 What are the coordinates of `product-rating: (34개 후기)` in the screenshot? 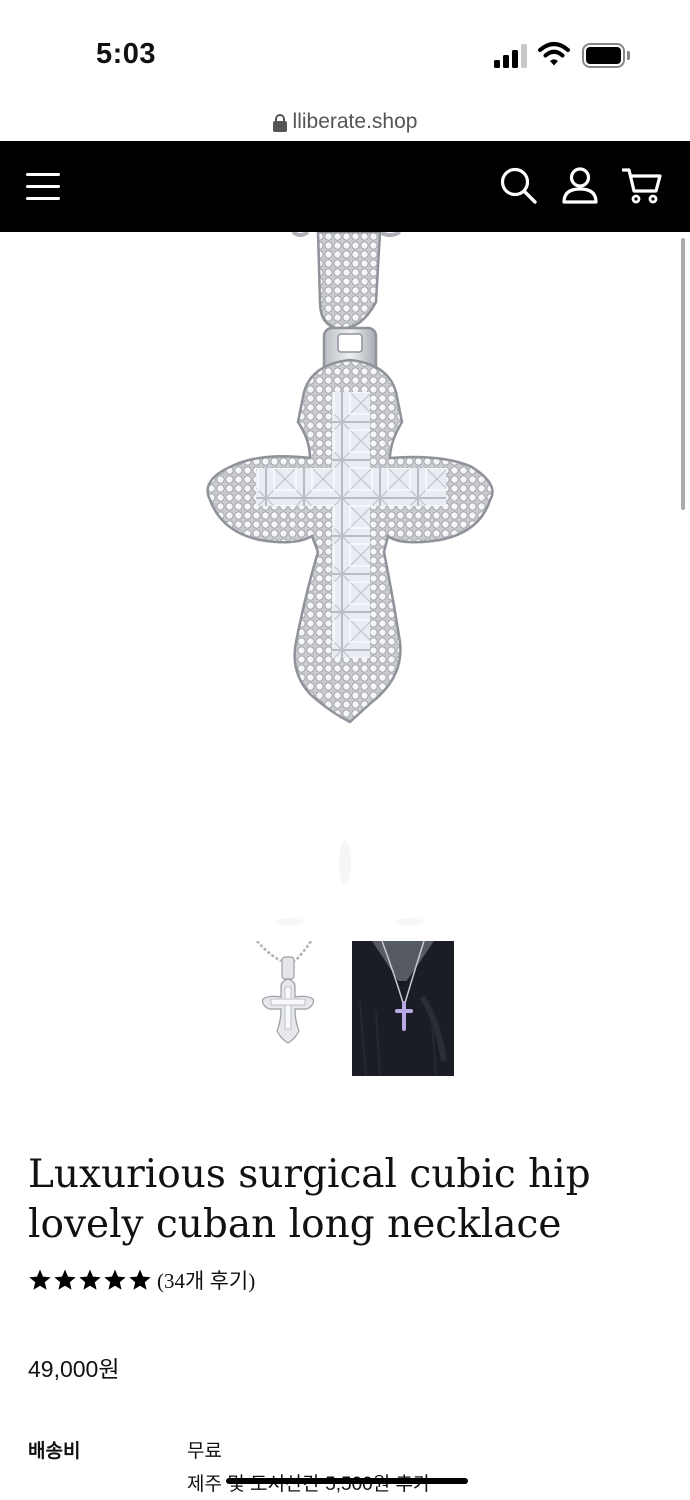 It's located at (141, 1280).